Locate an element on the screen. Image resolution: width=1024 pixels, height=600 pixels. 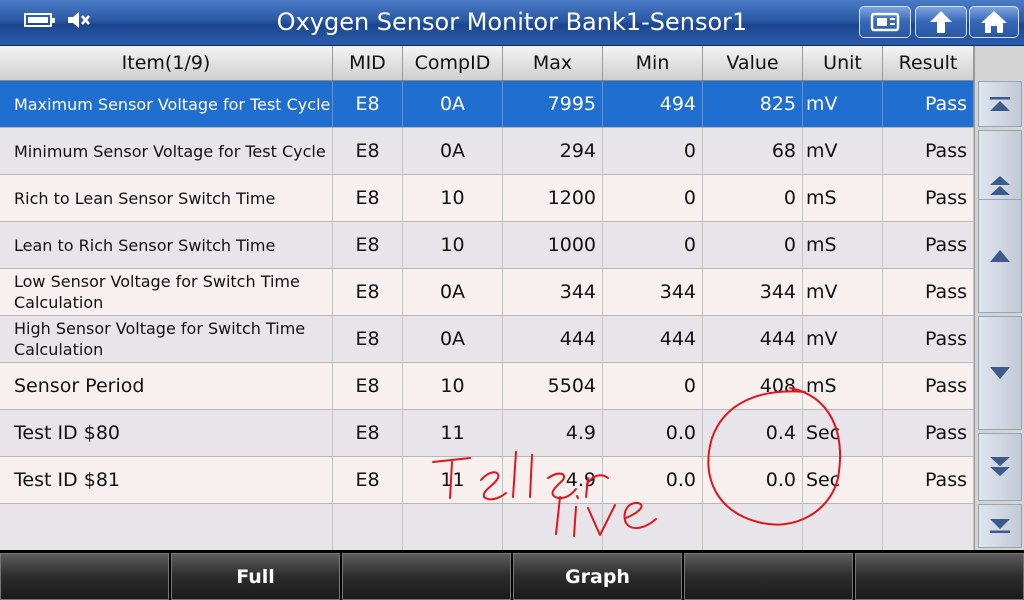
home-icon is located at coordinates (994, 22).